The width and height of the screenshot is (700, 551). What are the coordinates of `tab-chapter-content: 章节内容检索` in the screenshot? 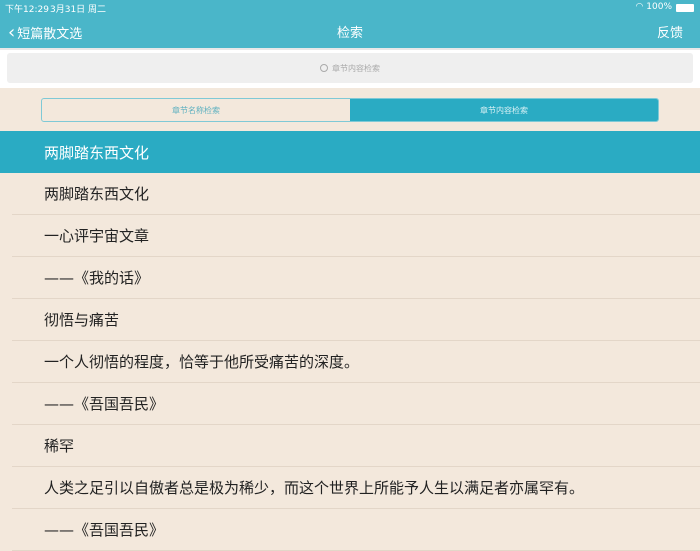 It's located at (504, 110).